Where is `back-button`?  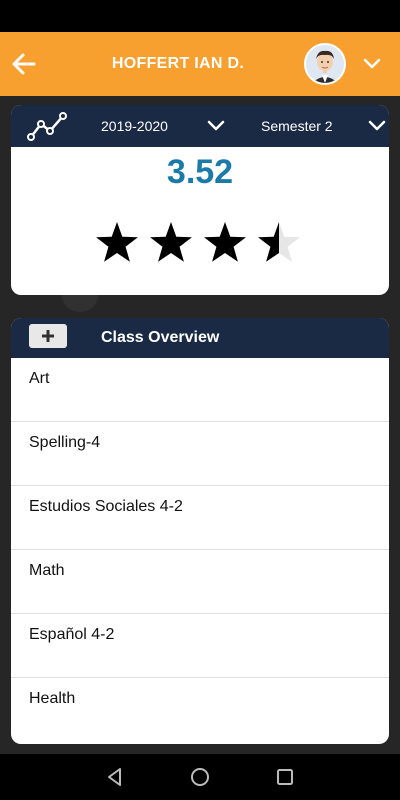
back-button is located at coordinates (24, 64).